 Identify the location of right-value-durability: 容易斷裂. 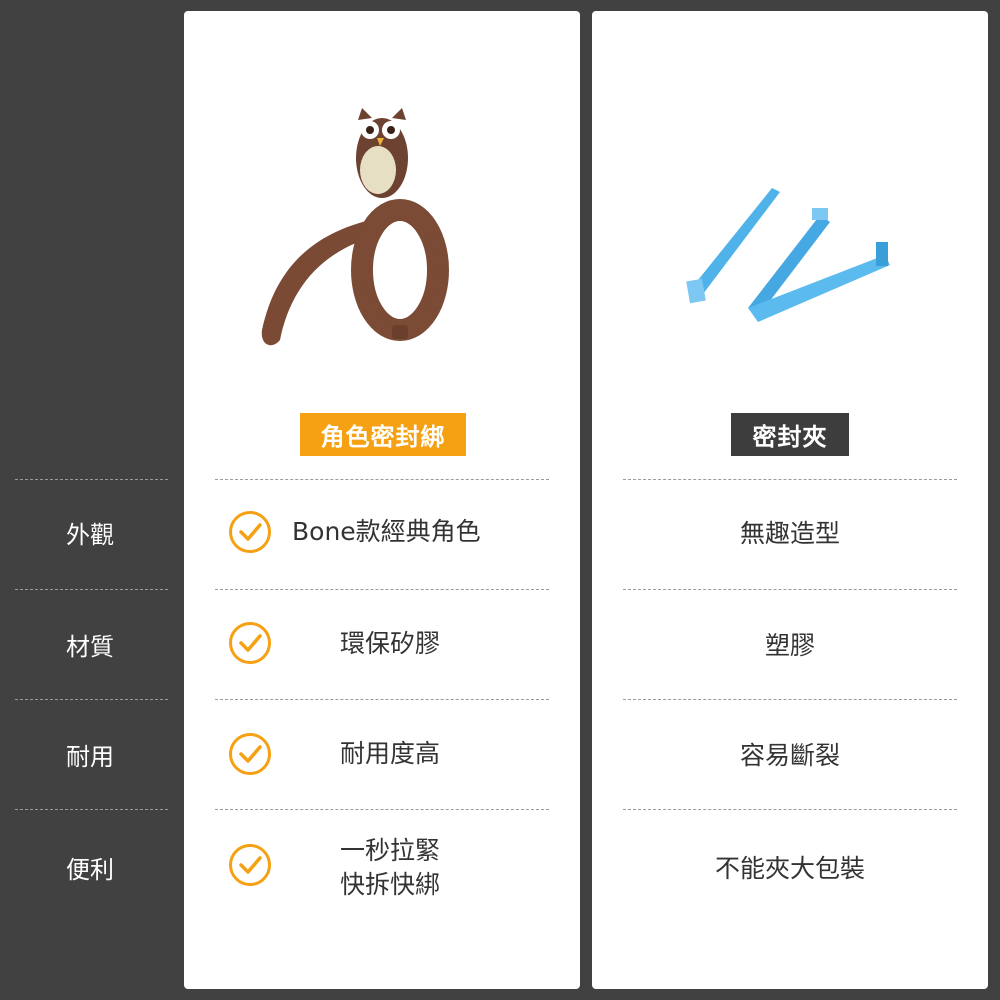
(789, 755).